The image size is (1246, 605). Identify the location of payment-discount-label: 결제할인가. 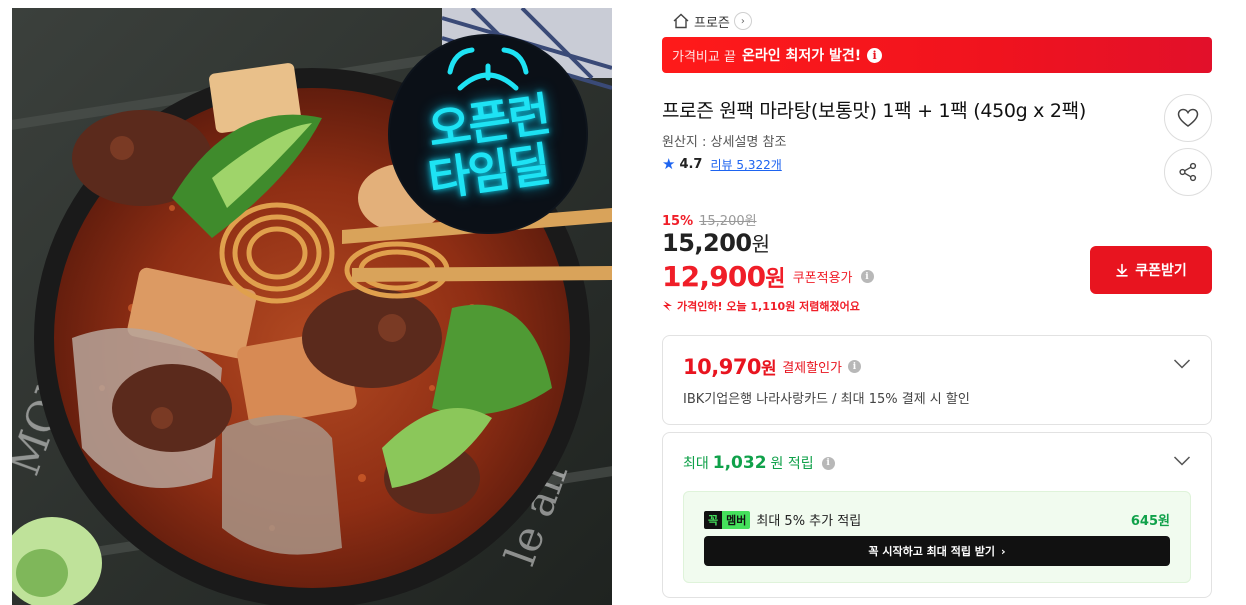
(812, 368).